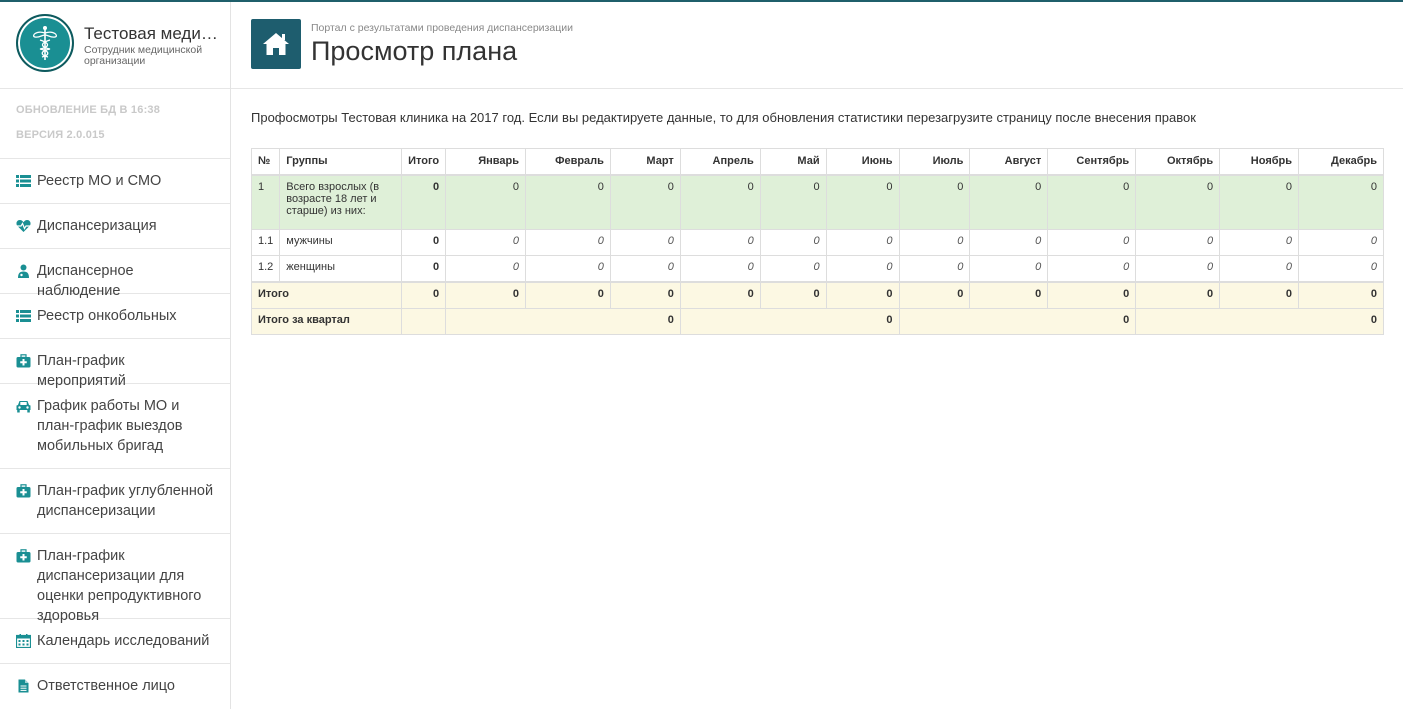 This screenshot has width=1403, height=709. Describe the element at coordinates (326, 294) in the screenshot. I see `total-label: Итого` at that location.